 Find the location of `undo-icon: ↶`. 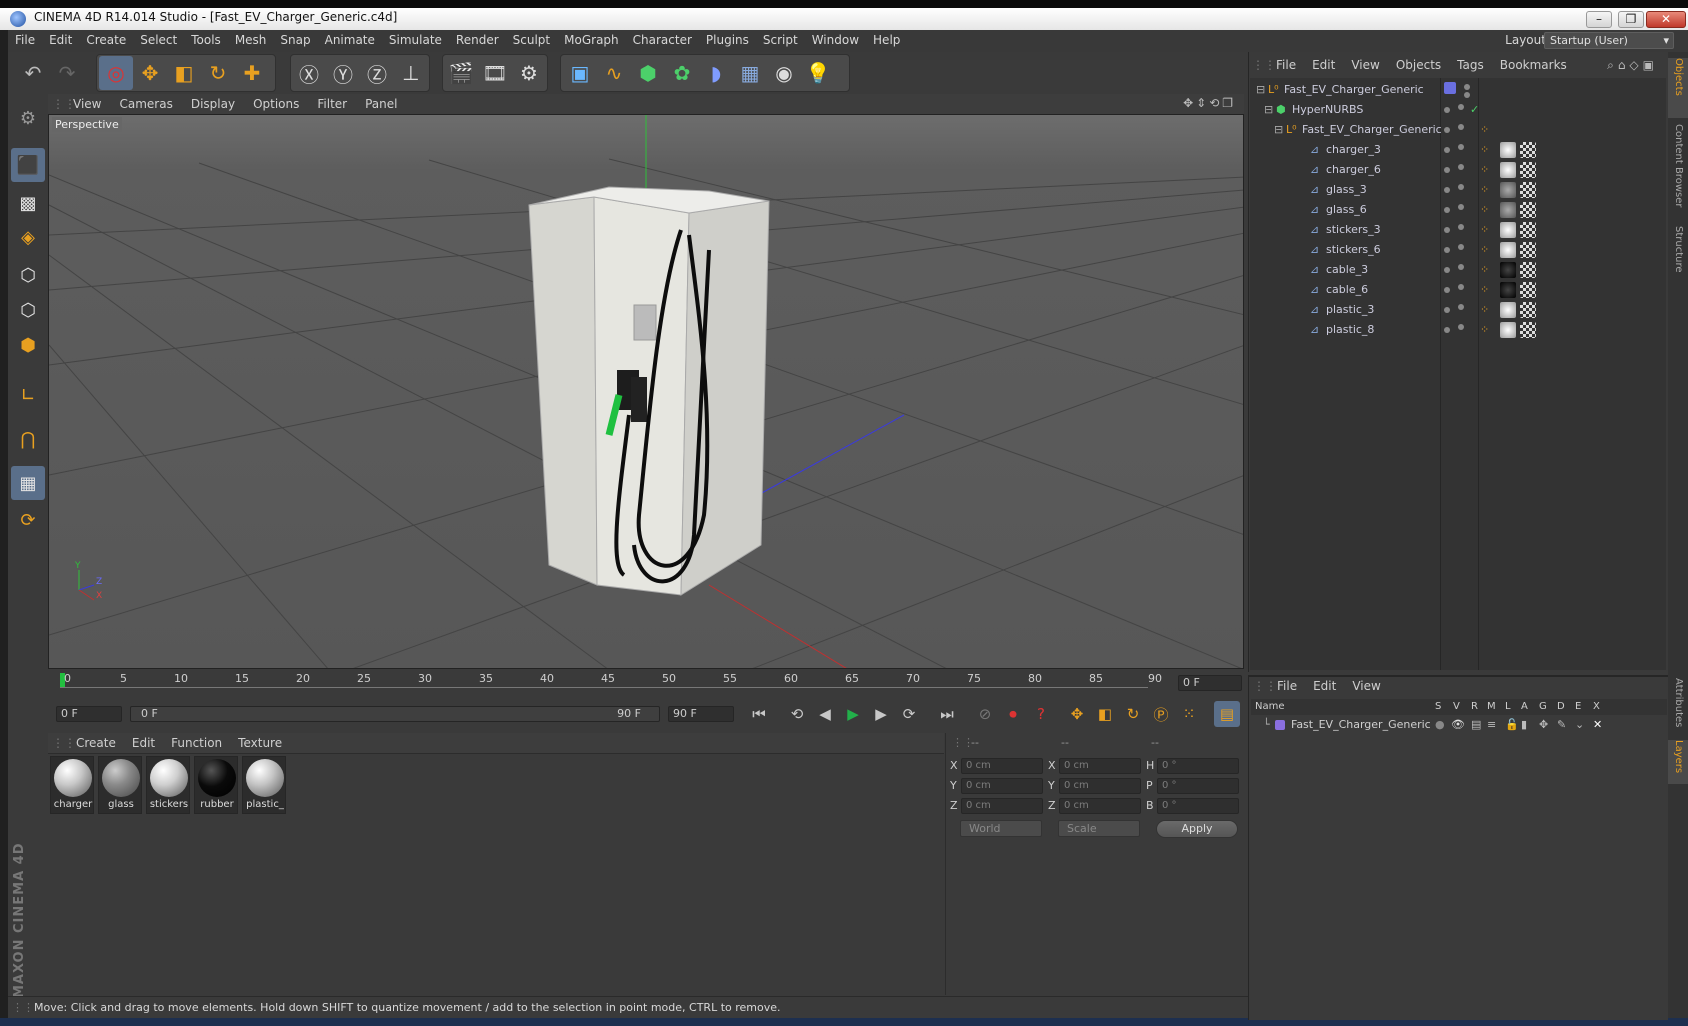

undo-icon: ↶ is located at coordinates (33, 73).